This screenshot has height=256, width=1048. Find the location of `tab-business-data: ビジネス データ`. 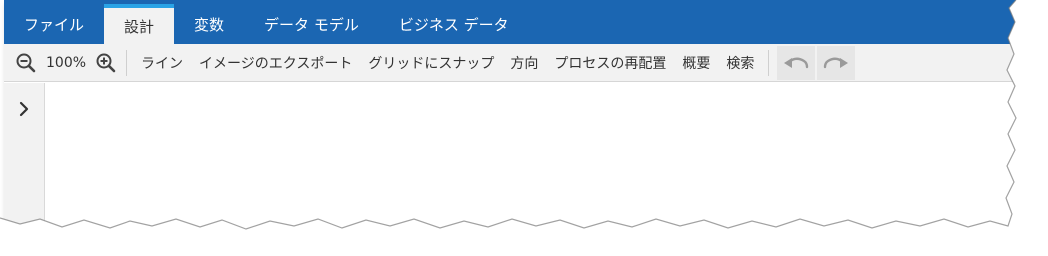

tab-business-data: ビジネス データ is located at coordinates (454, 24).